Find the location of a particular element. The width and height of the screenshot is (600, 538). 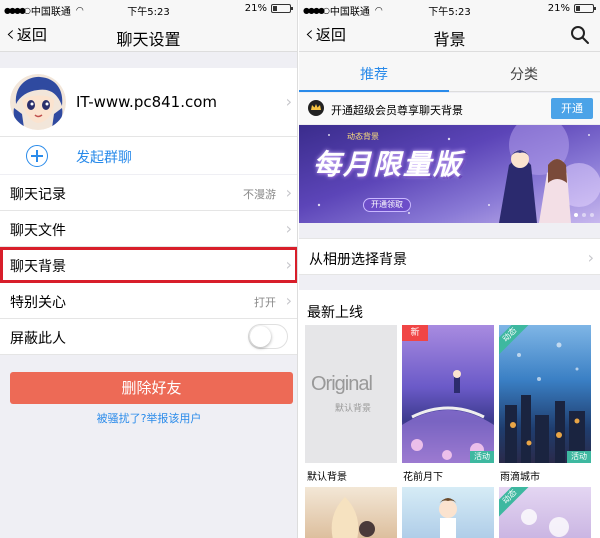

tab-bar: 推荐 分类 is located at coordinates (449, 72).